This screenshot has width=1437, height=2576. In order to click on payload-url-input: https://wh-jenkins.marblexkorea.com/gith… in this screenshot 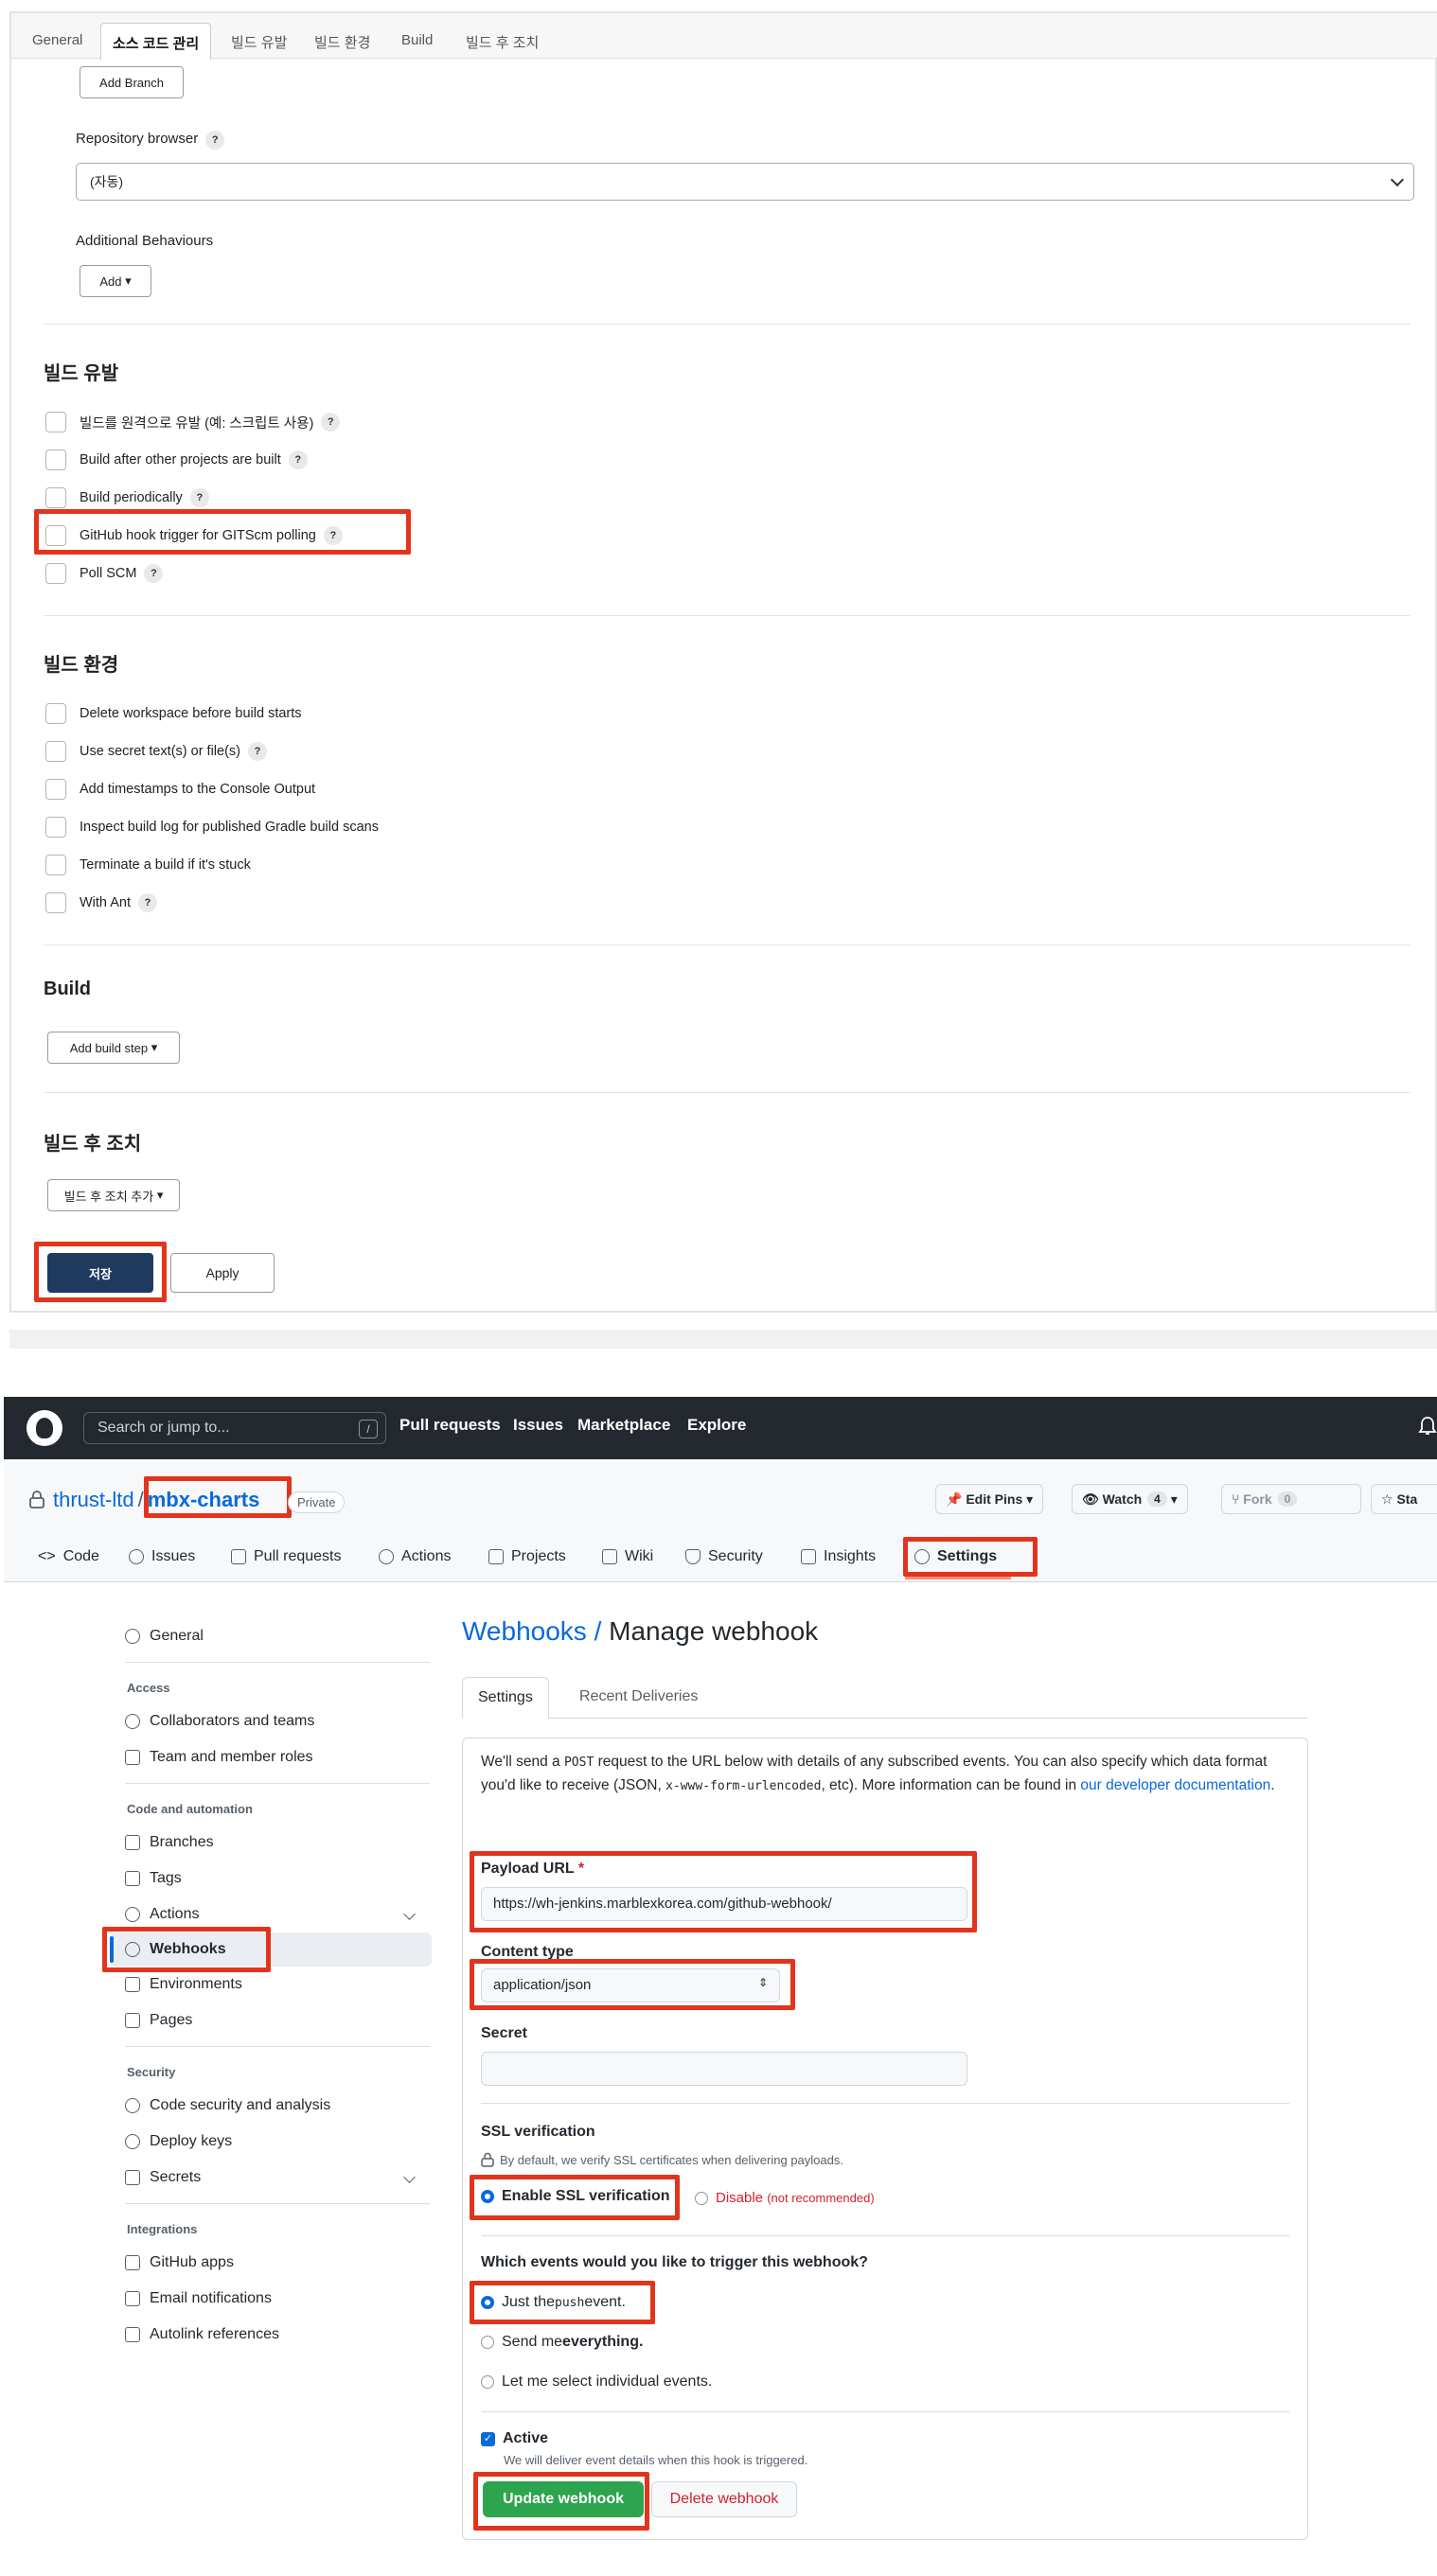, I will do `click(724, 1904)`.